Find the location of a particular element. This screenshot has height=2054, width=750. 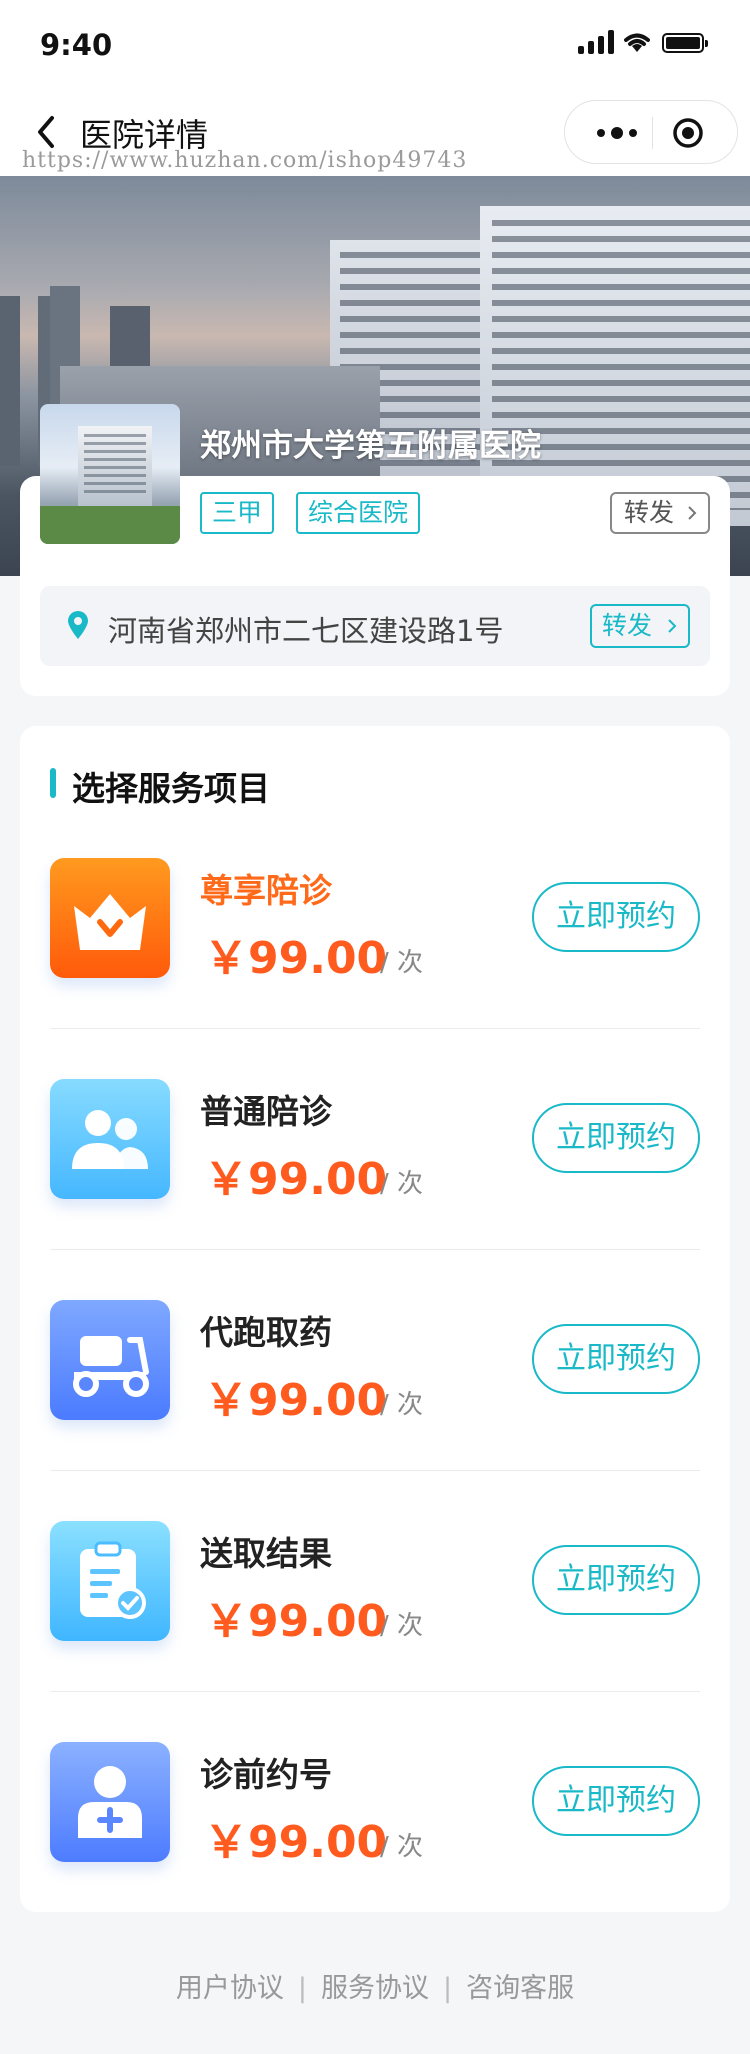

address-bar: 河南省郑州市二七区建设路1号 转发 is located at coordinates (375, 626).